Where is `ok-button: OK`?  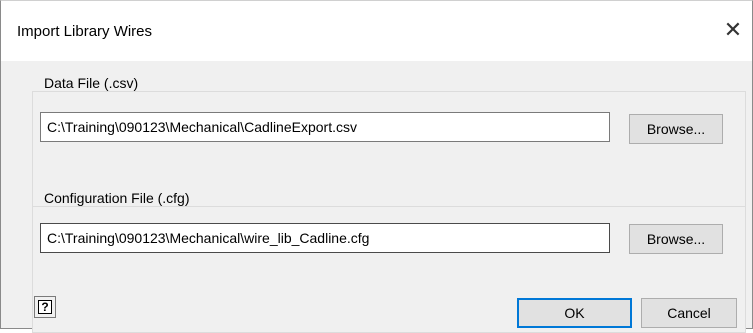
ok-button: OK is located at coordinates (574, 313).